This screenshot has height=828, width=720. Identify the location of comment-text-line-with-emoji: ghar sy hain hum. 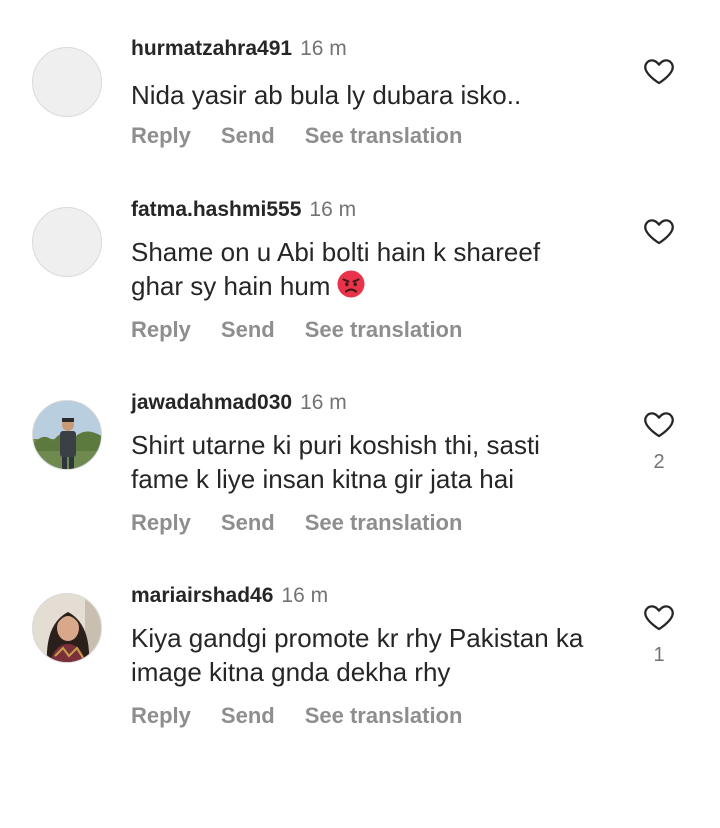
(386, 288).